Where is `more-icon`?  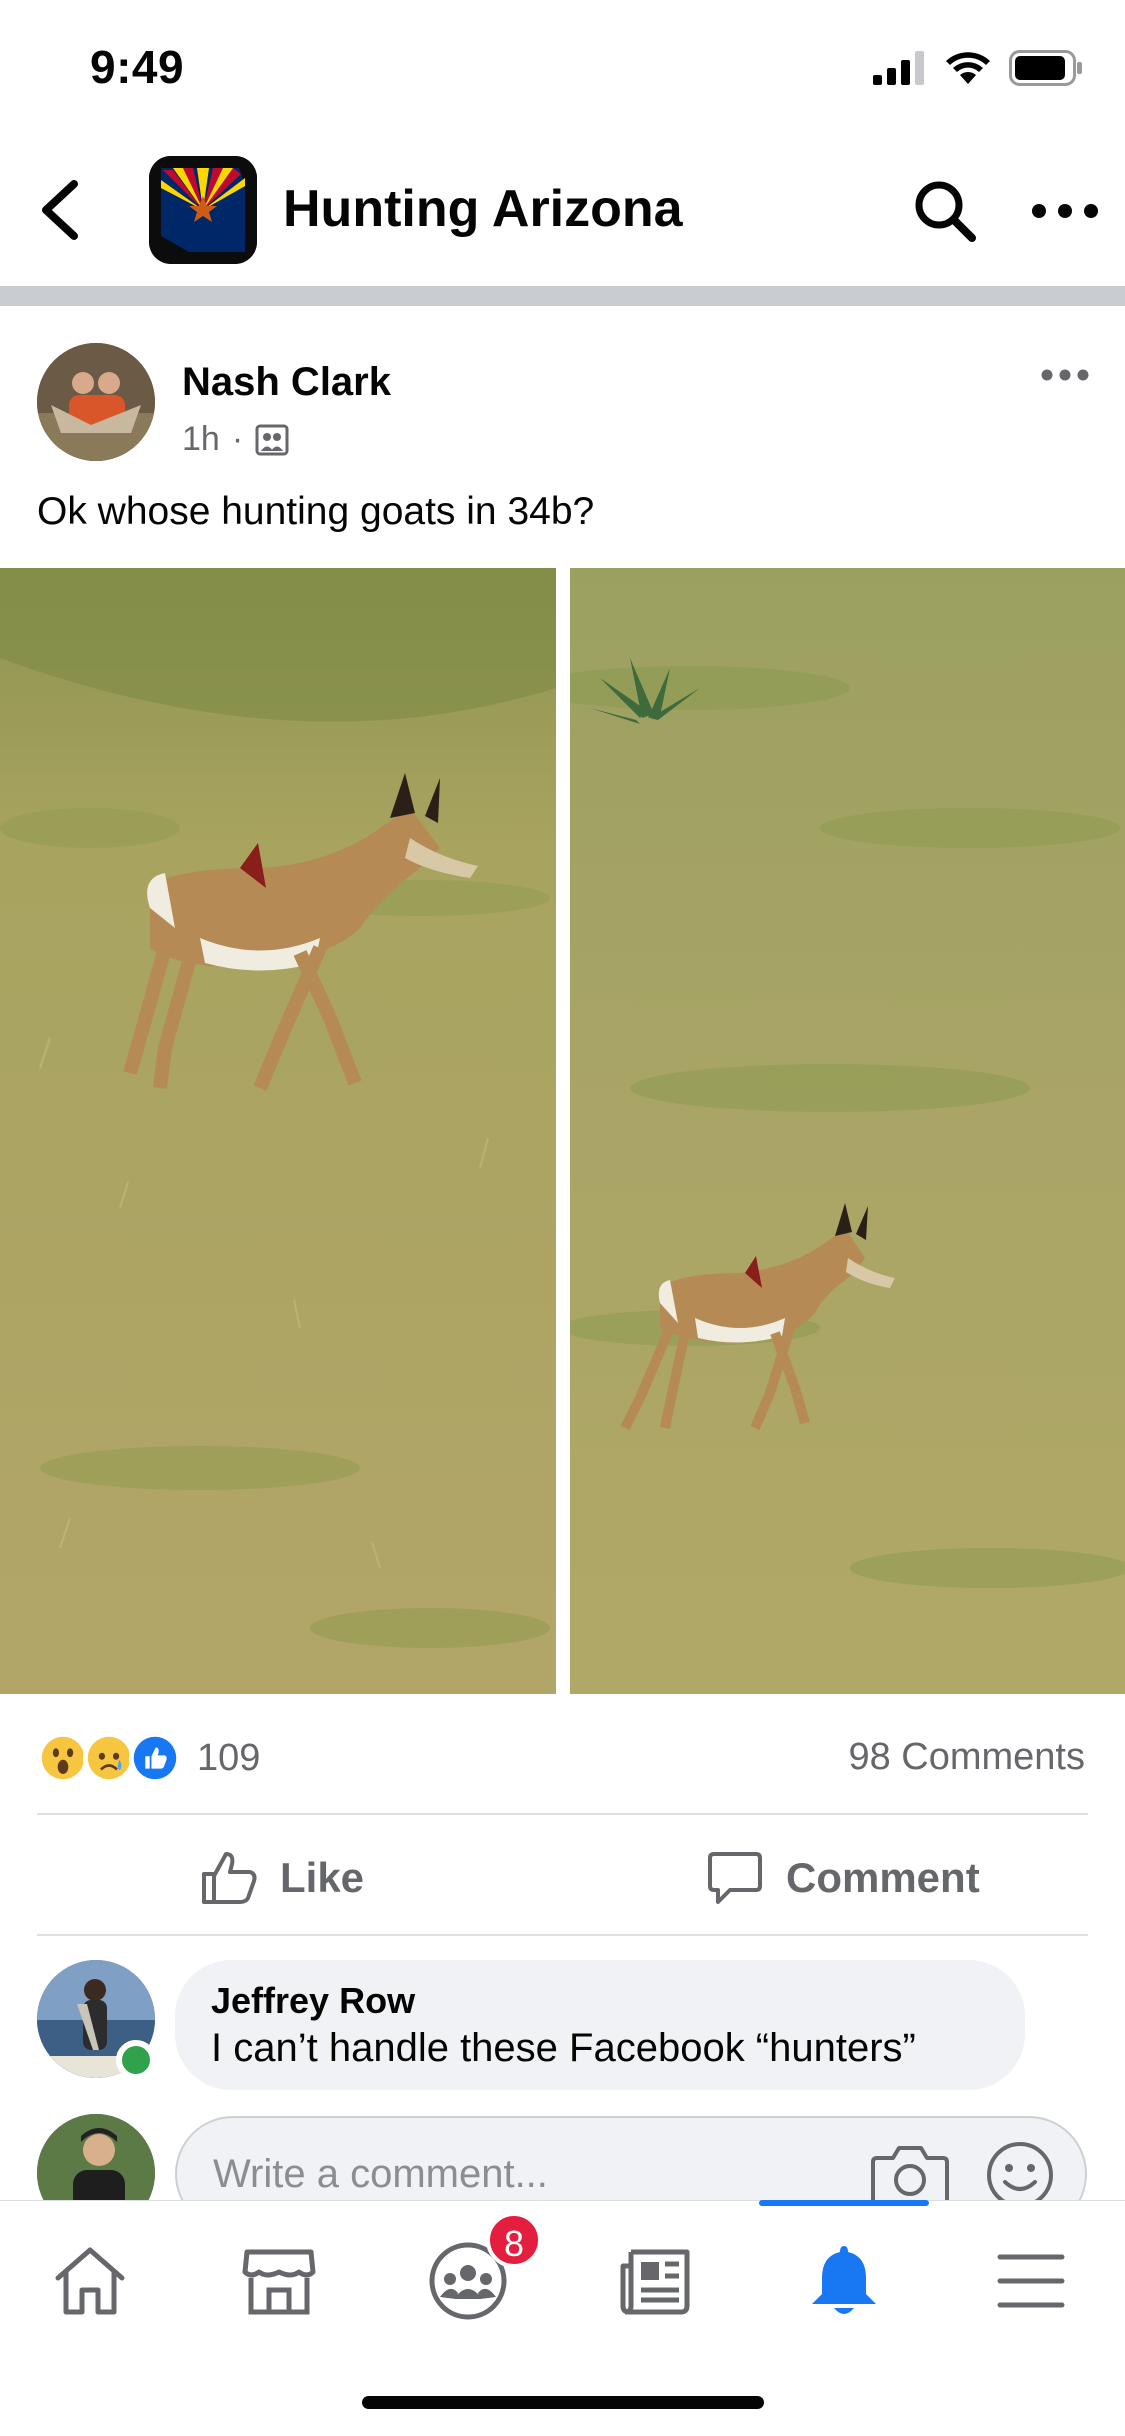
more-icon is located at coordinates (1065, 211).